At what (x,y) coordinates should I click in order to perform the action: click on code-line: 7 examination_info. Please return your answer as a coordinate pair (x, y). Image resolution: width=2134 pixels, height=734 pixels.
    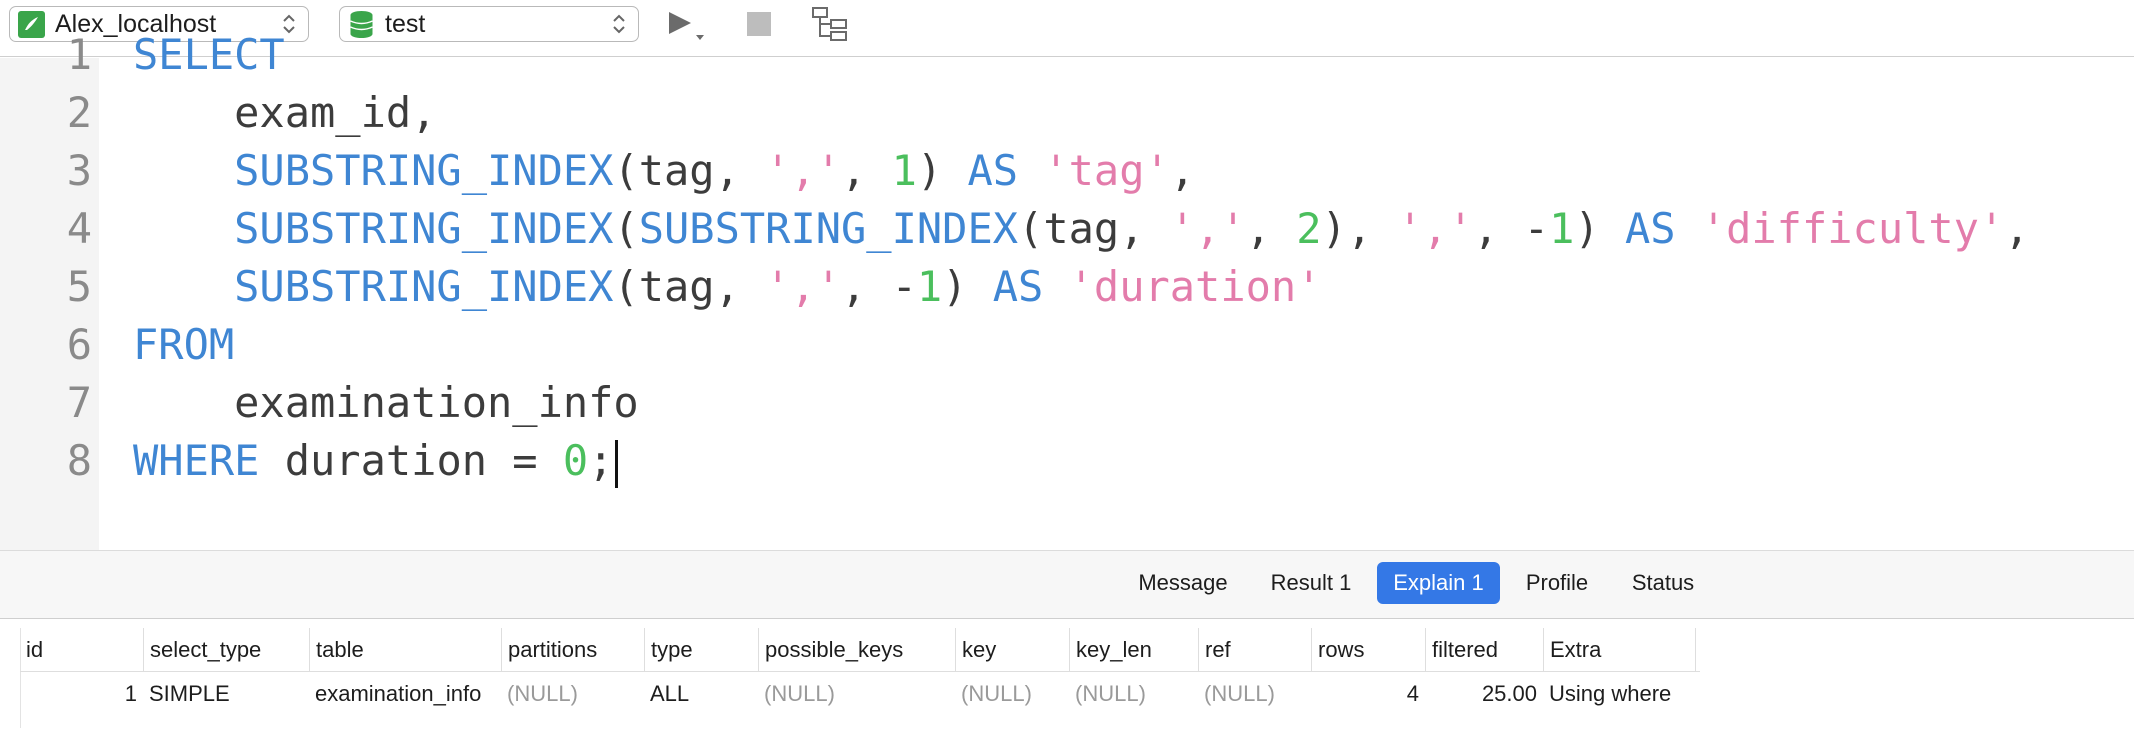
    Looking at the image, I should click on (1067, 403).